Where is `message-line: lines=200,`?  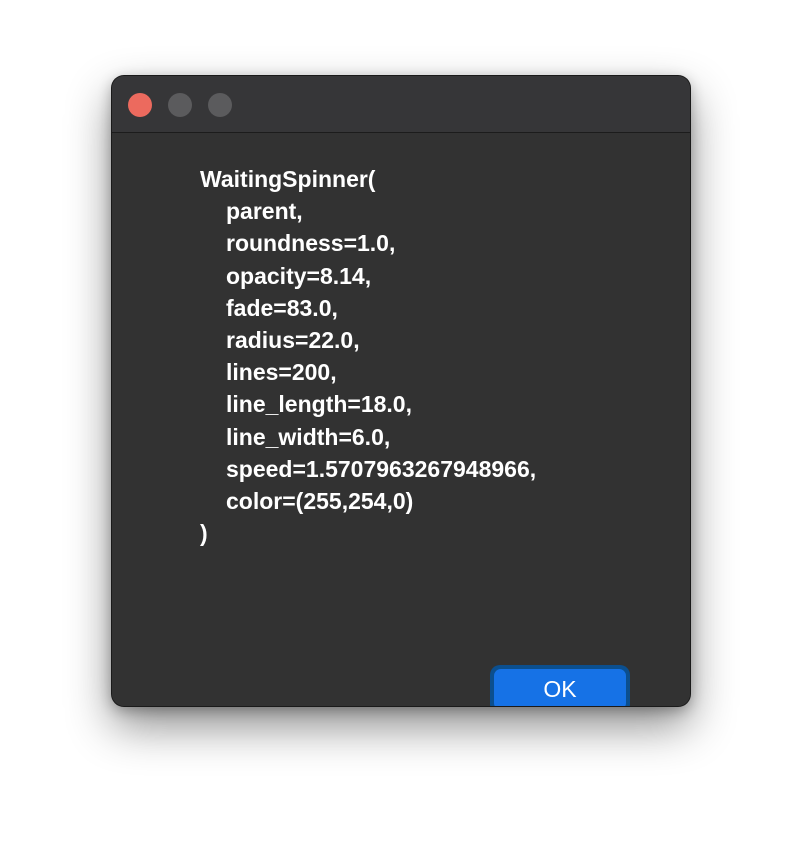 message-line: lines=200, is located at coordinates (281, 372).